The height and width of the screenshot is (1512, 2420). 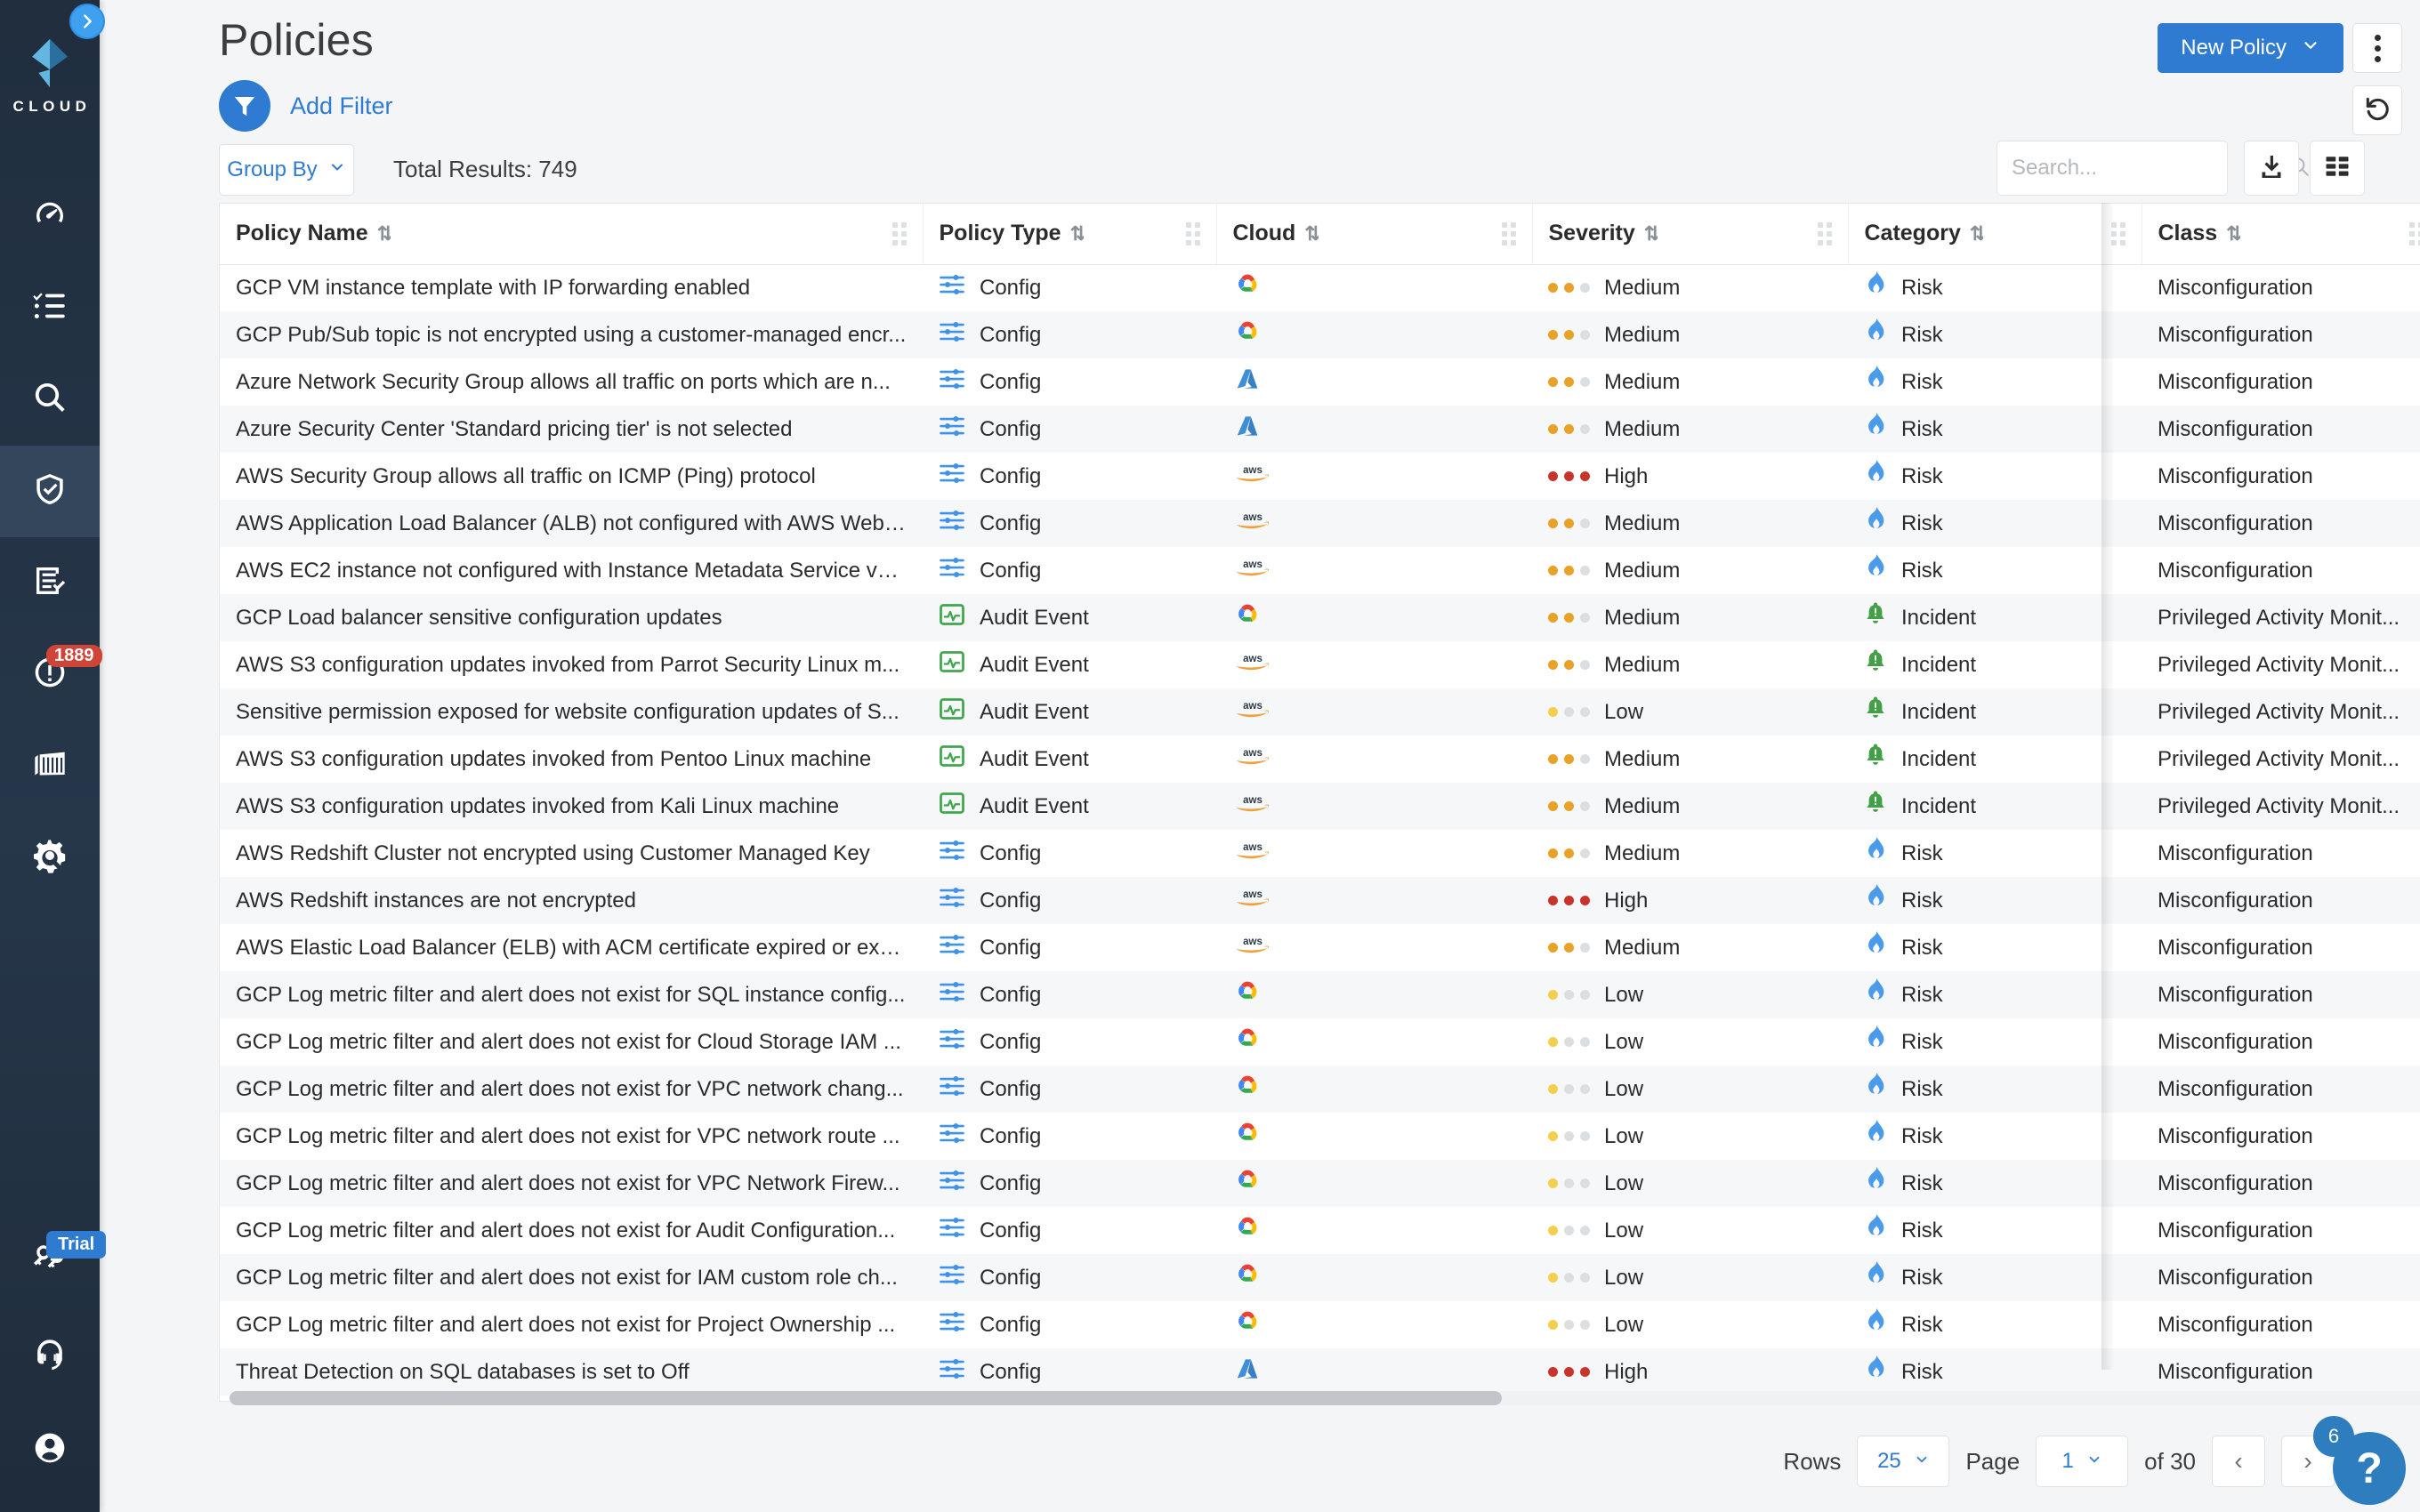 I want to click on search-box, so click(x=2152, y=168).